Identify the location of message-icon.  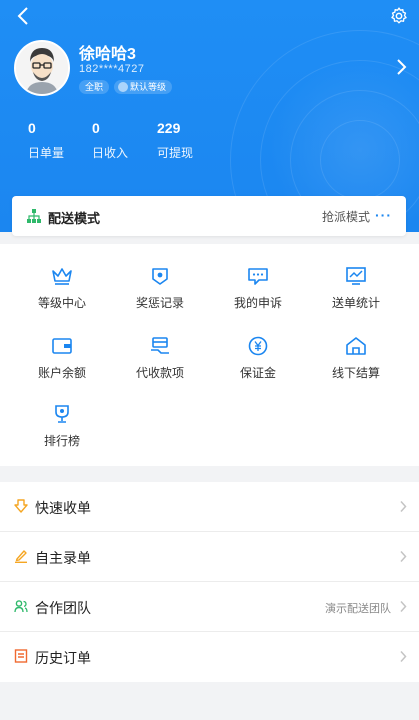
(258, 276).